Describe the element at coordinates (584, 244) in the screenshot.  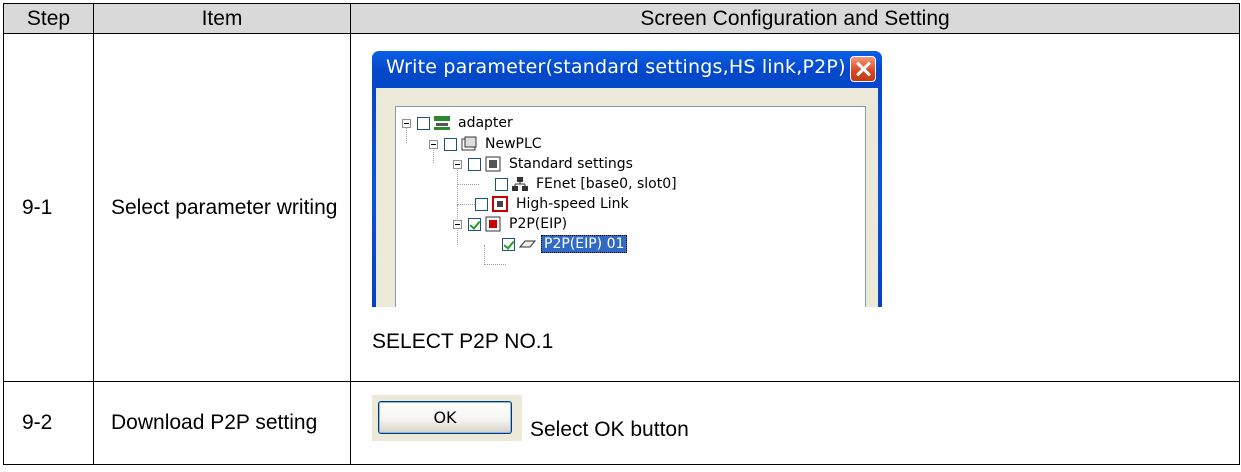
I see `tree-label-selected: P2P(EIP) 01` at that location.